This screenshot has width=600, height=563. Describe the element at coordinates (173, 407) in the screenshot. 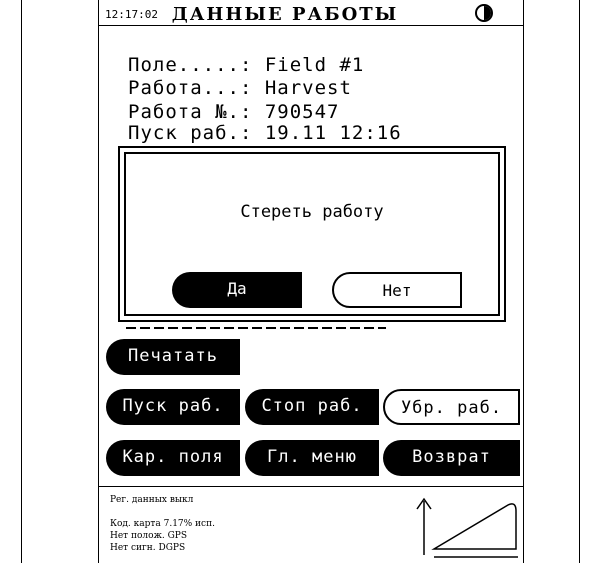

I see `start-job-button: Пуск раб.` at that location.